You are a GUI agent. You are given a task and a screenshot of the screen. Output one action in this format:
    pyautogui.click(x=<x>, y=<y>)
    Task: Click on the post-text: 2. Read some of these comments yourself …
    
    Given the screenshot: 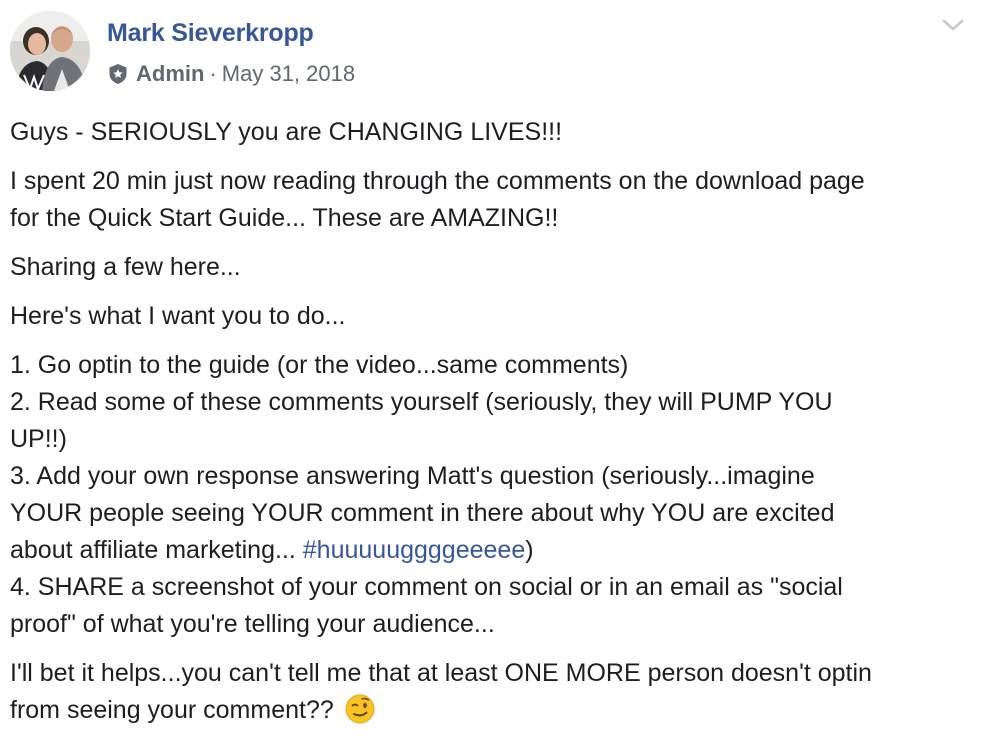 What is the action you would take?
    pyautogui.click(x=421, y=402)
    